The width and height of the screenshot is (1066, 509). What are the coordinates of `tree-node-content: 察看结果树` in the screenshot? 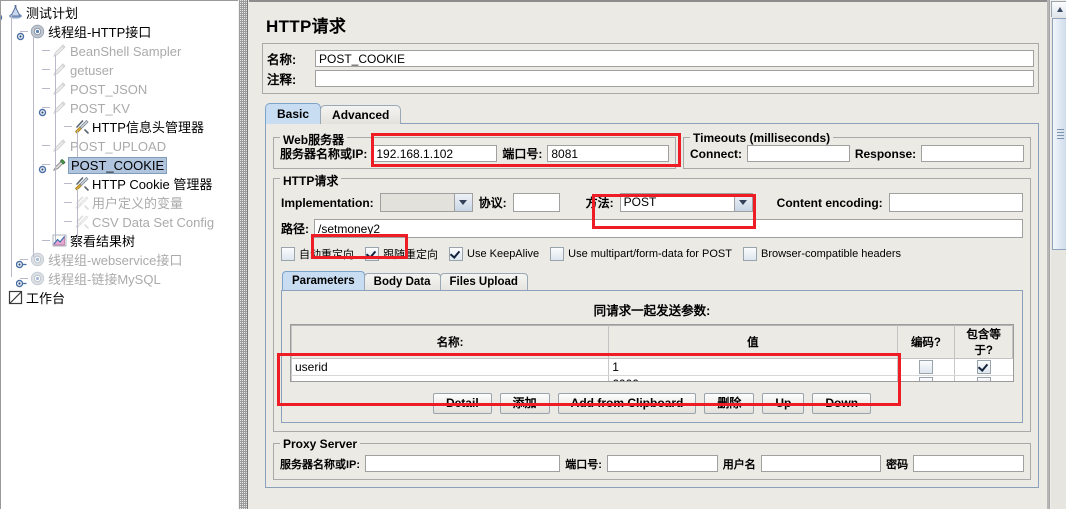 It's located at (94, 241).